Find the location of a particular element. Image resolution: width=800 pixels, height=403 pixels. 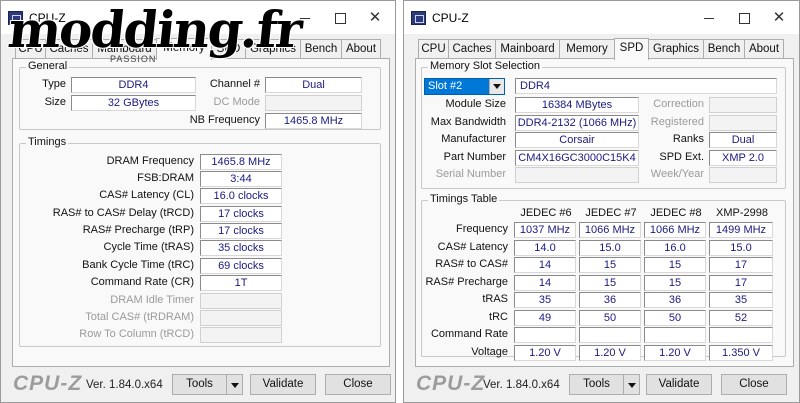

nb-frequency-label: NB Frequency is located at coordinates (224, 120).